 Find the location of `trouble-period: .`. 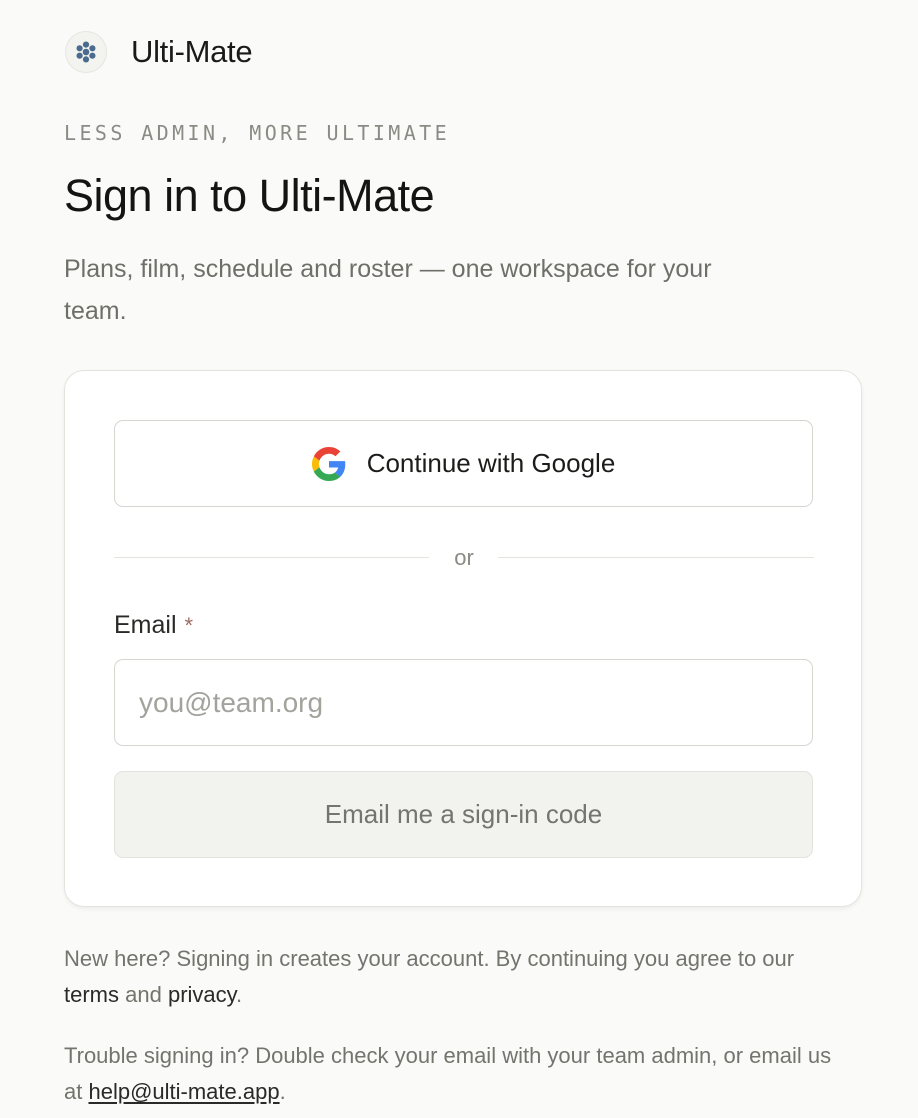

trouble-period: . is located at coordinates (282, 1091).